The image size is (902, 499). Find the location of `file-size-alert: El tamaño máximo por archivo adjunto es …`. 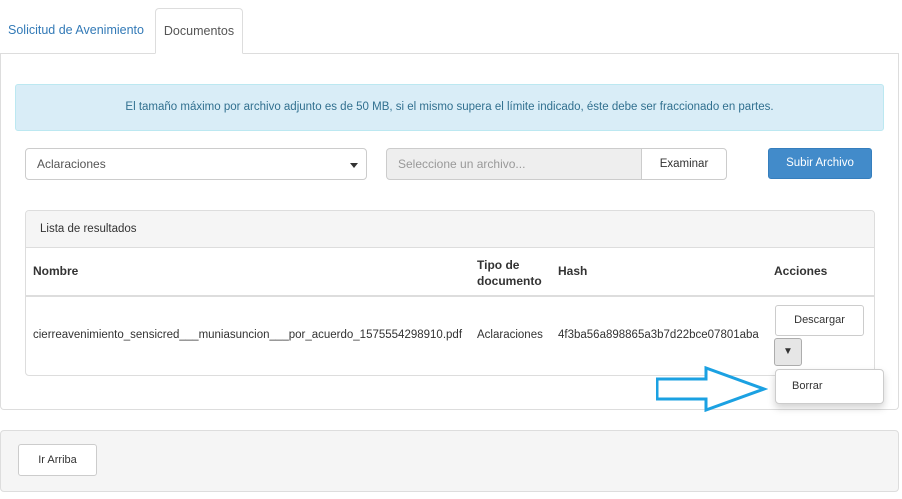

file-size-alert: El tamaño máximo por archivo adjunto es … is located at coordinates (449, 107).